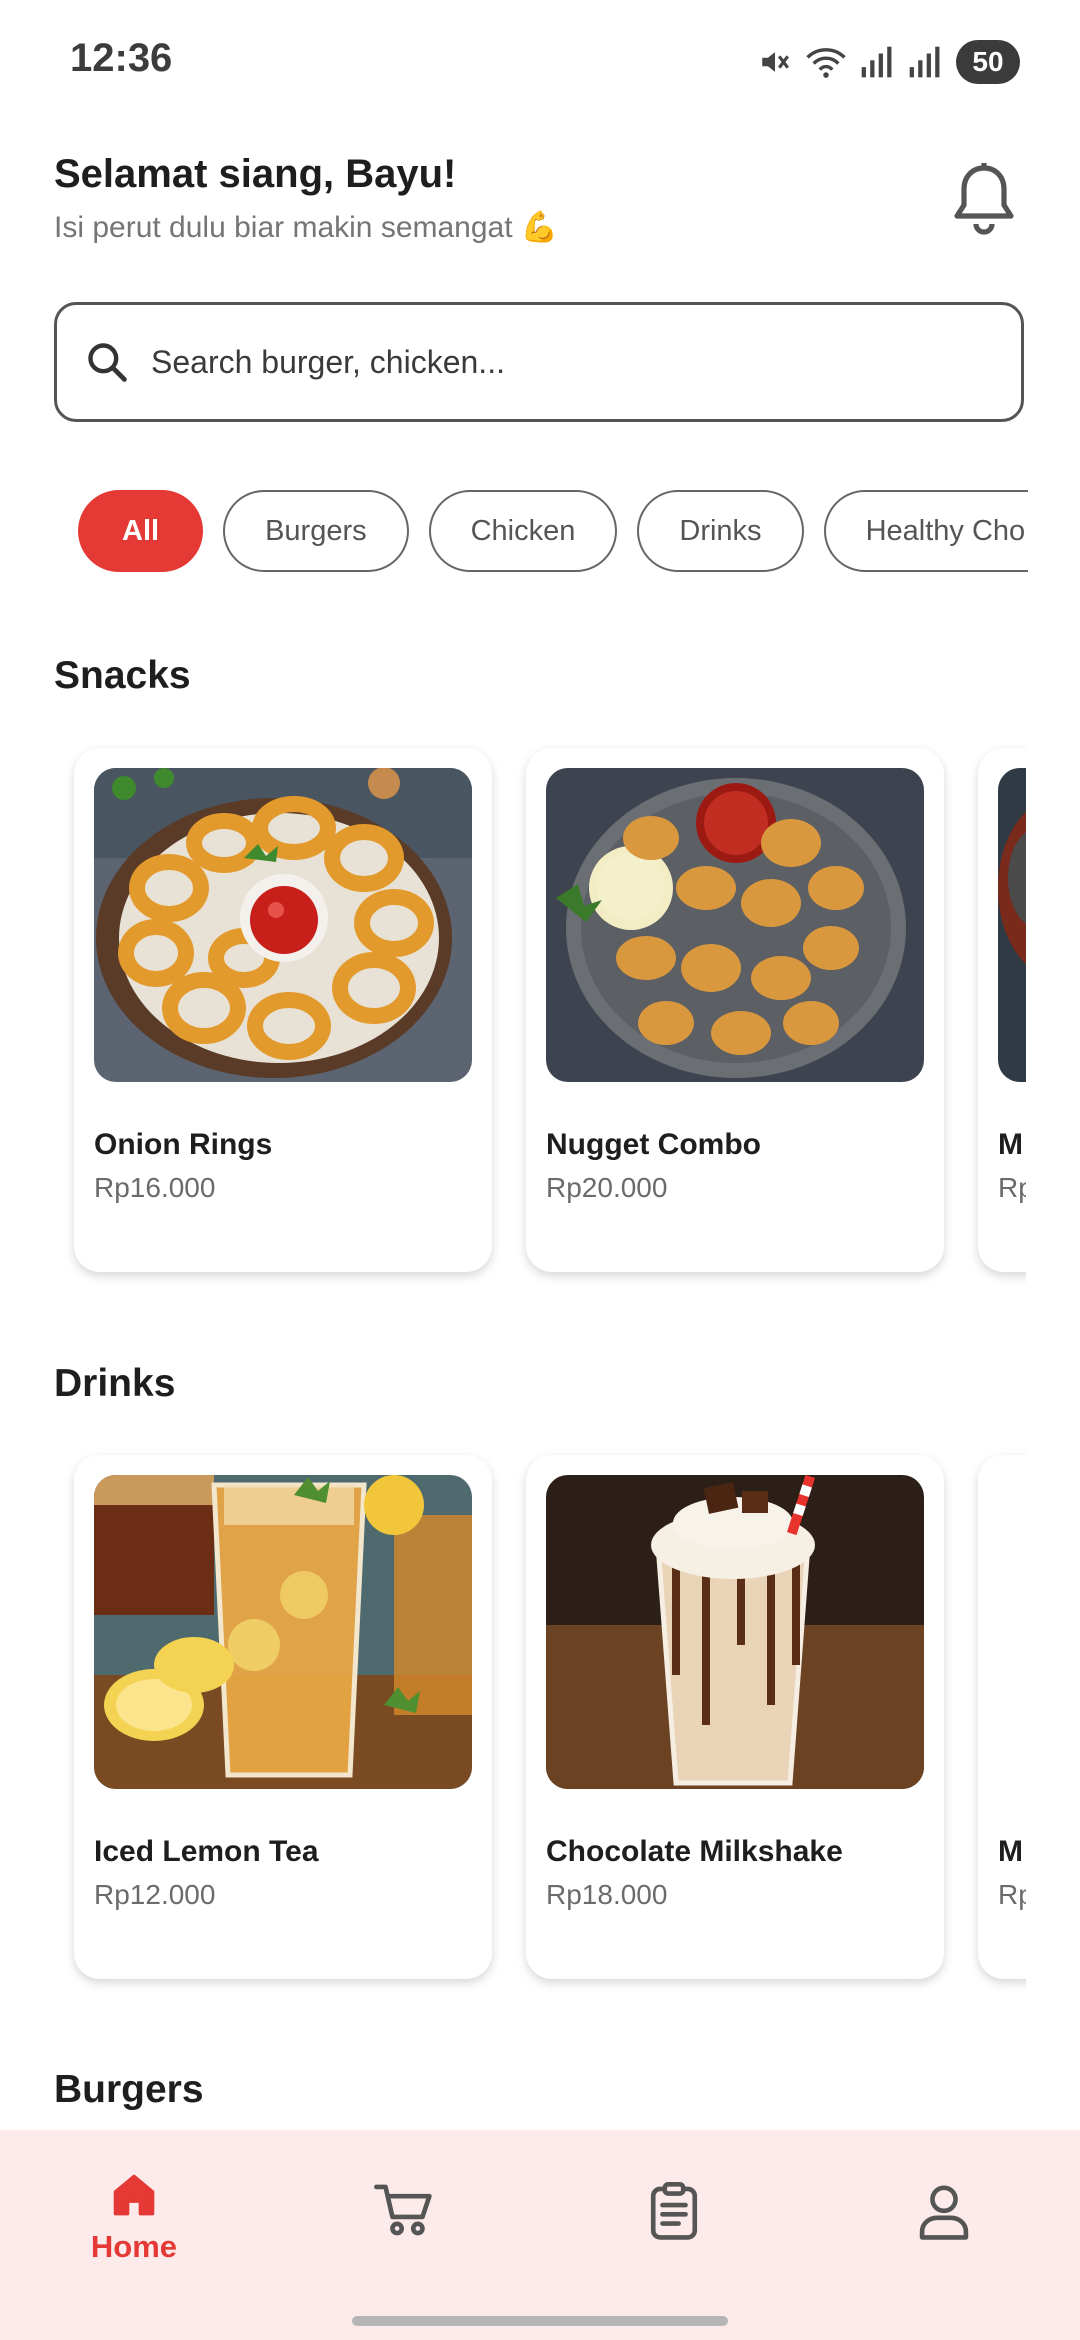  What do you see at coordinates (129, 2089) in the screenshot?
I see `section-title-burgers: Burgers` at bounding box center [129, 2089].